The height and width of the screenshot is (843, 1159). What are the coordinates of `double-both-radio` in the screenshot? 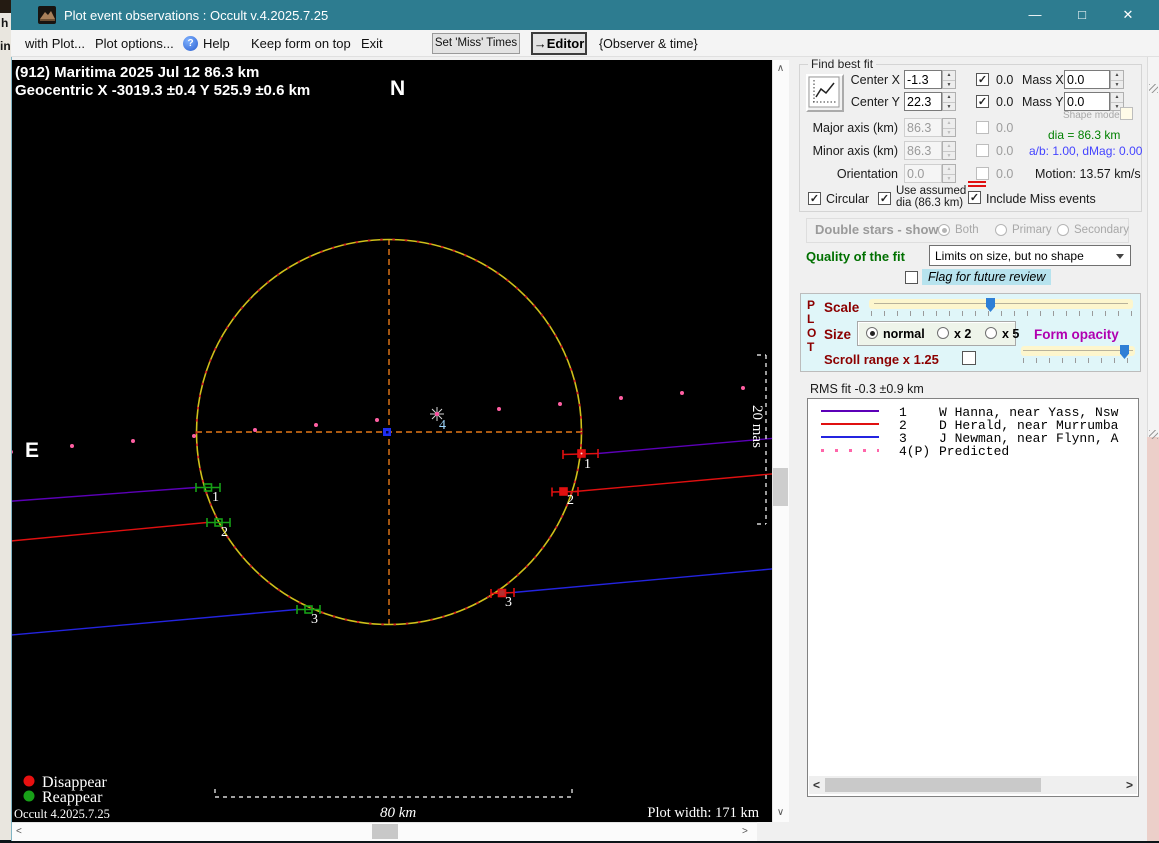 It's located at (944, 230).